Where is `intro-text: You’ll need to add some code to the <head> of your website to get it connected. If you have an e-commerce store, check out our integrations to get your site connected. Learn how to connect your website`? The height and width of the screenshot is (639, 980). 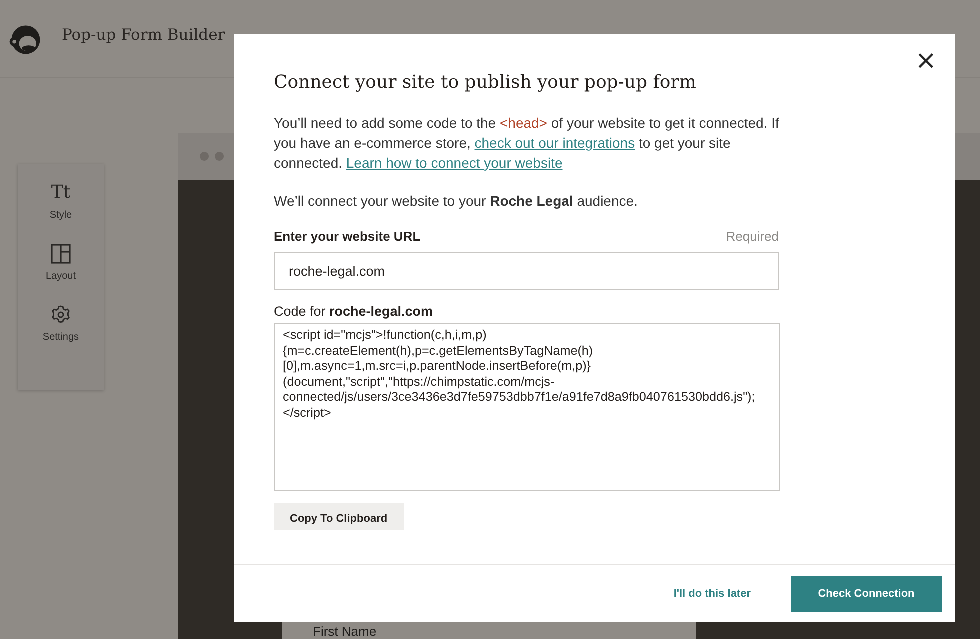
intro-text: You’ll need to add some code to the <head> of your website to get it connected. If you have an e-commerce store, check out our integrations to get your site connected. Learn how to connect your website is located at coordinates (527, 143).